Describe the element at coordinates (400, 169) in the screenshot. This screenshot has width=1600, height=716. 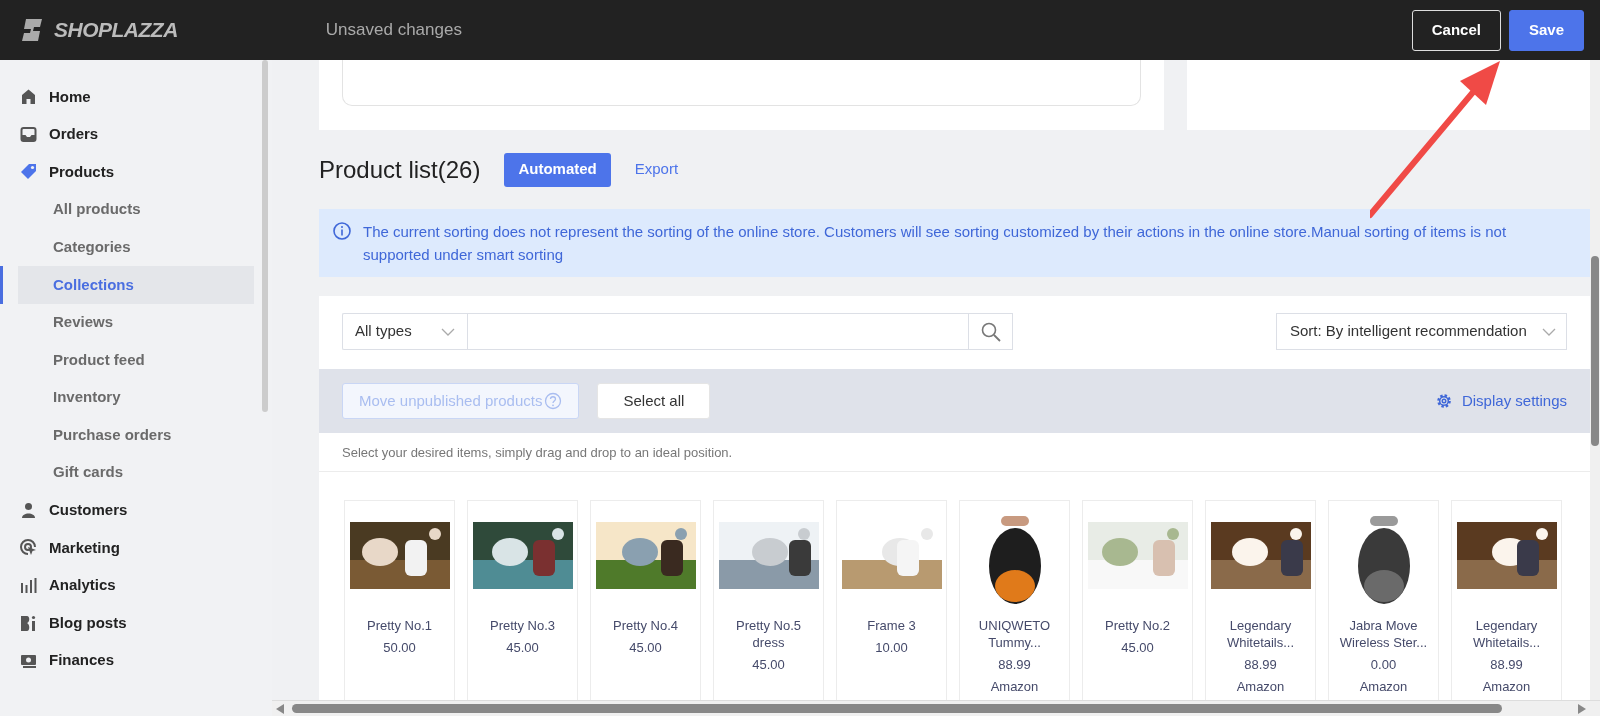
I see `section-title: Product list(26)` at that location.